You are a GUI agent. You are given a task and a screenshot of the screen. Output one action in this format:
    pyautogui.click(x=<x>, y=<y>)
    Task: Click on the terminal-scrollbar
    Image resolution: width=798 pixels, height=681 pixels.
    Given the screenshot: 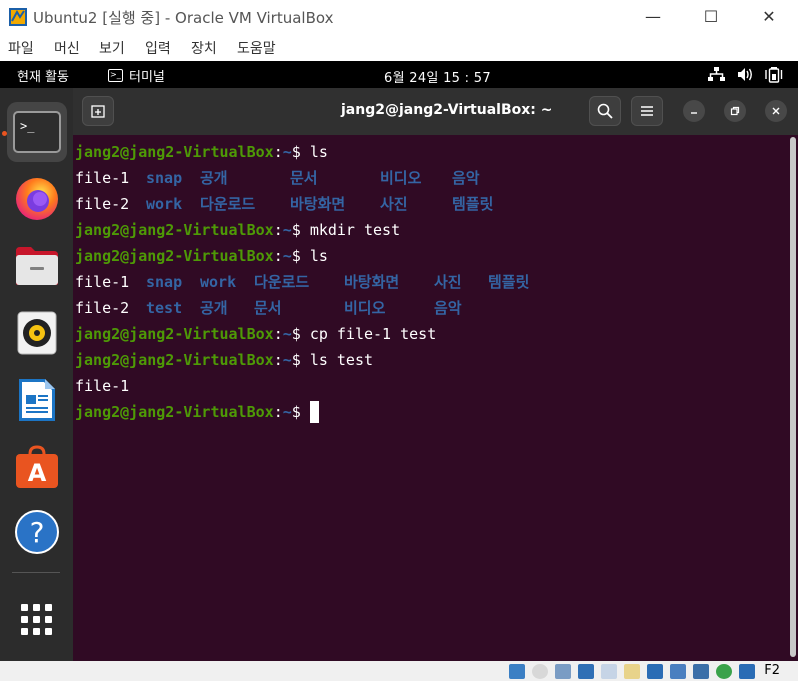 What is the action you would take?
    pyautogui.click(x=793, y=397)
    